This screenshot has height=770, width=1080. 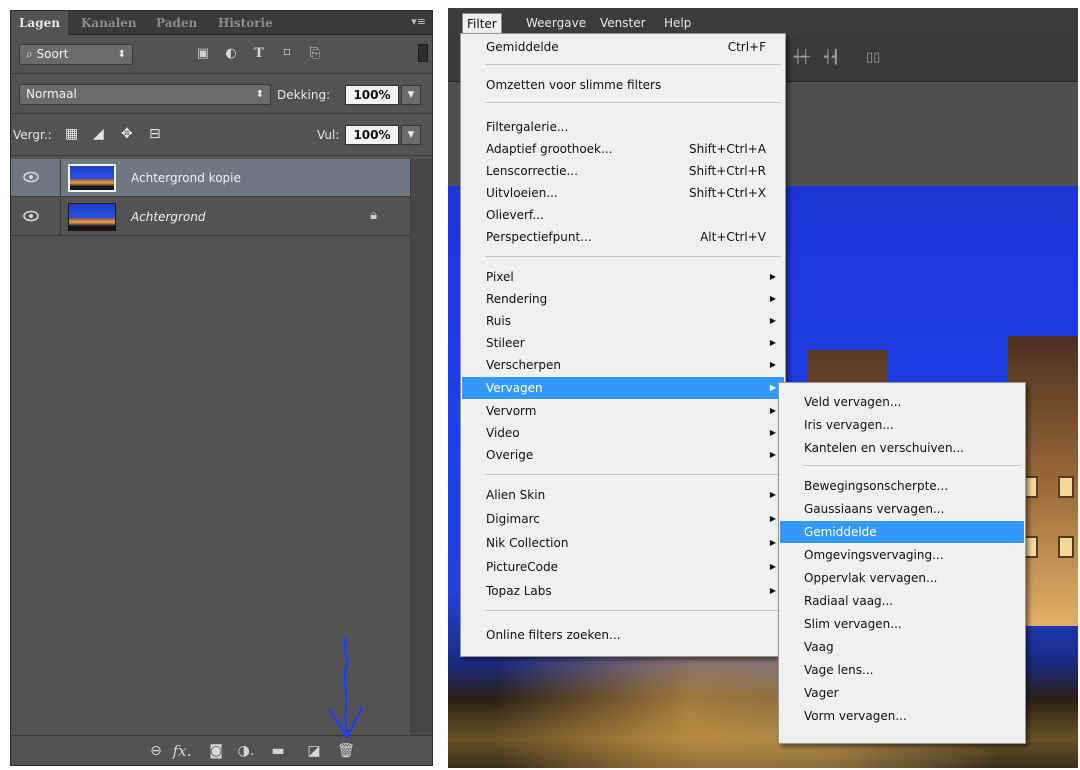 What do you see at coordinates (623, 171) in the screenshot?
I see `menu-item-lenscorrectie: Lenscorrectie... Shift+Ctrl+R` at bounding box center [623, 171].